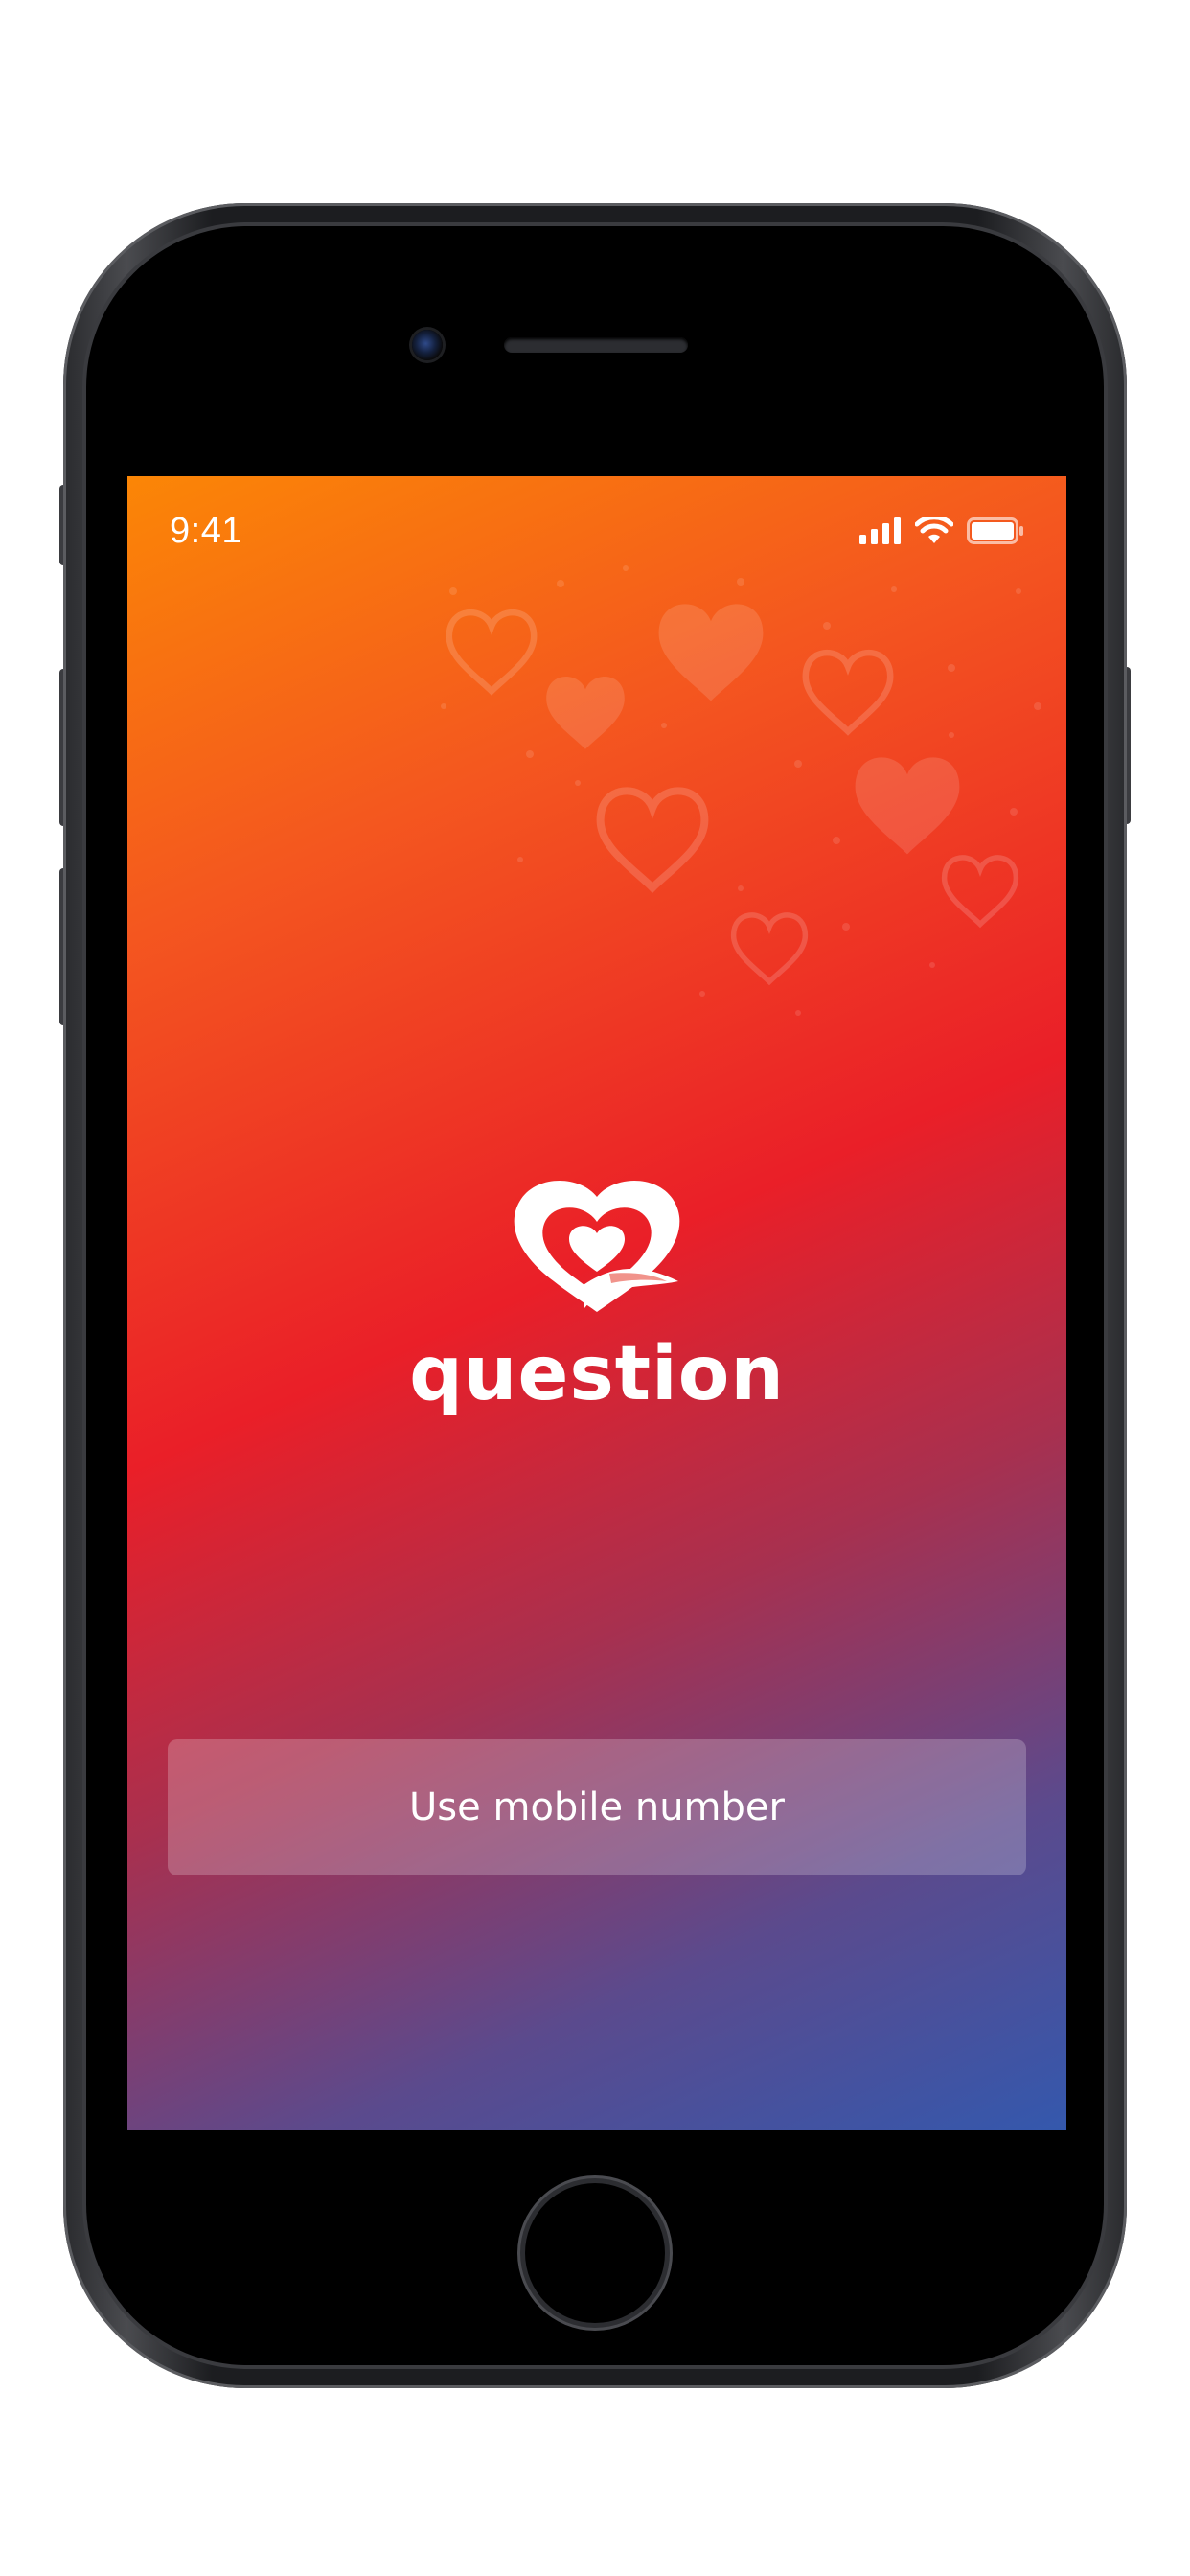 The height and width of the screenshot is (2576, 1190). What do you see at coordinates (597, 1246) in the screenshot?
I see `heart-ribbon-logo-icon` at bounding box center [597, 1246].